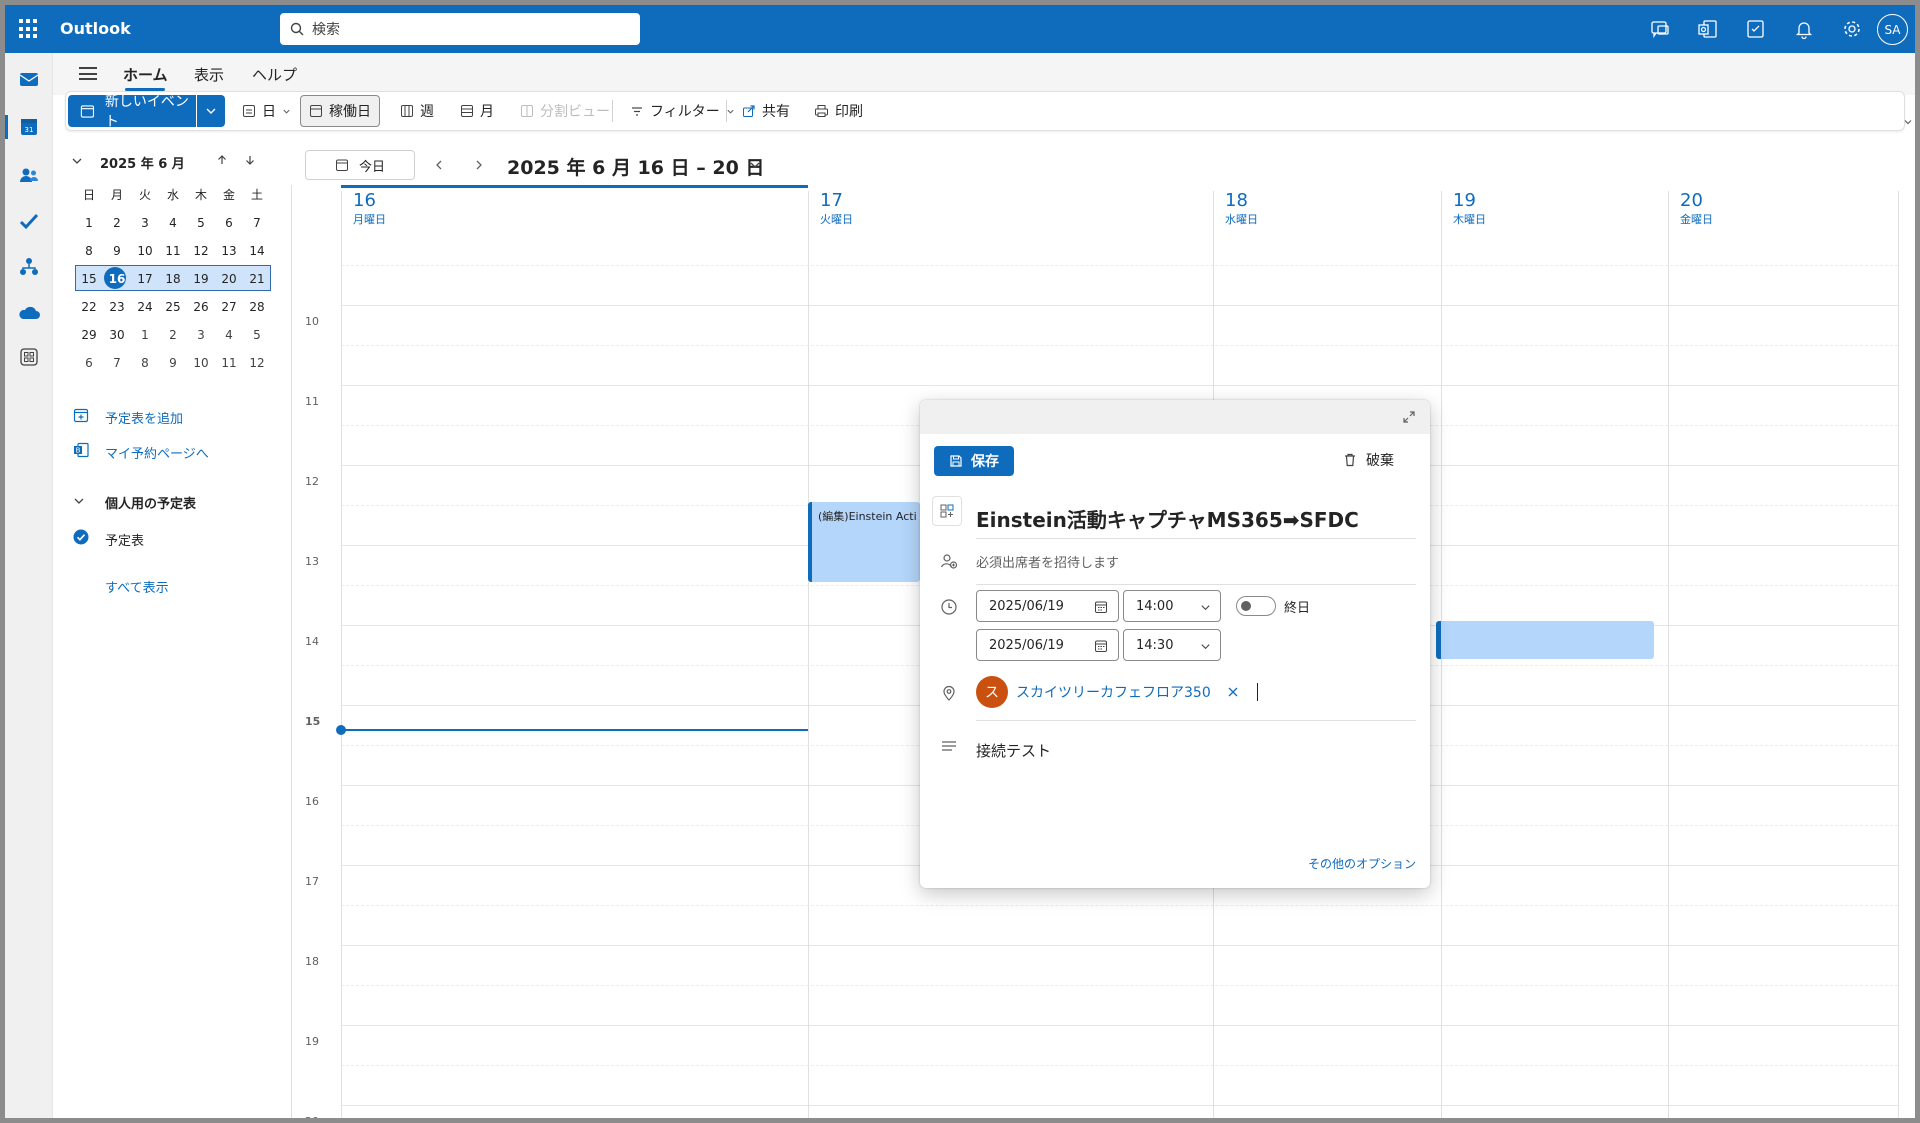 The image size is (1920, 1123). I want to click on new-event-dropdown-button, so click(211, 111).